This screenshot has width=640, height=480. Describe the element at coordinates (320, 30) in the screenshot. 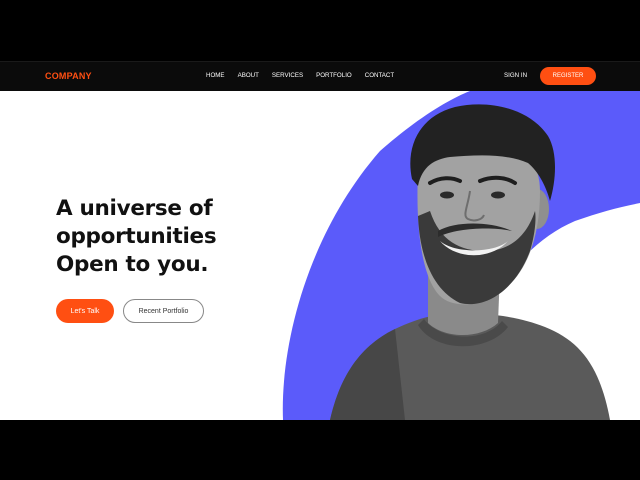

I see `video-letterbox-top` at that location.